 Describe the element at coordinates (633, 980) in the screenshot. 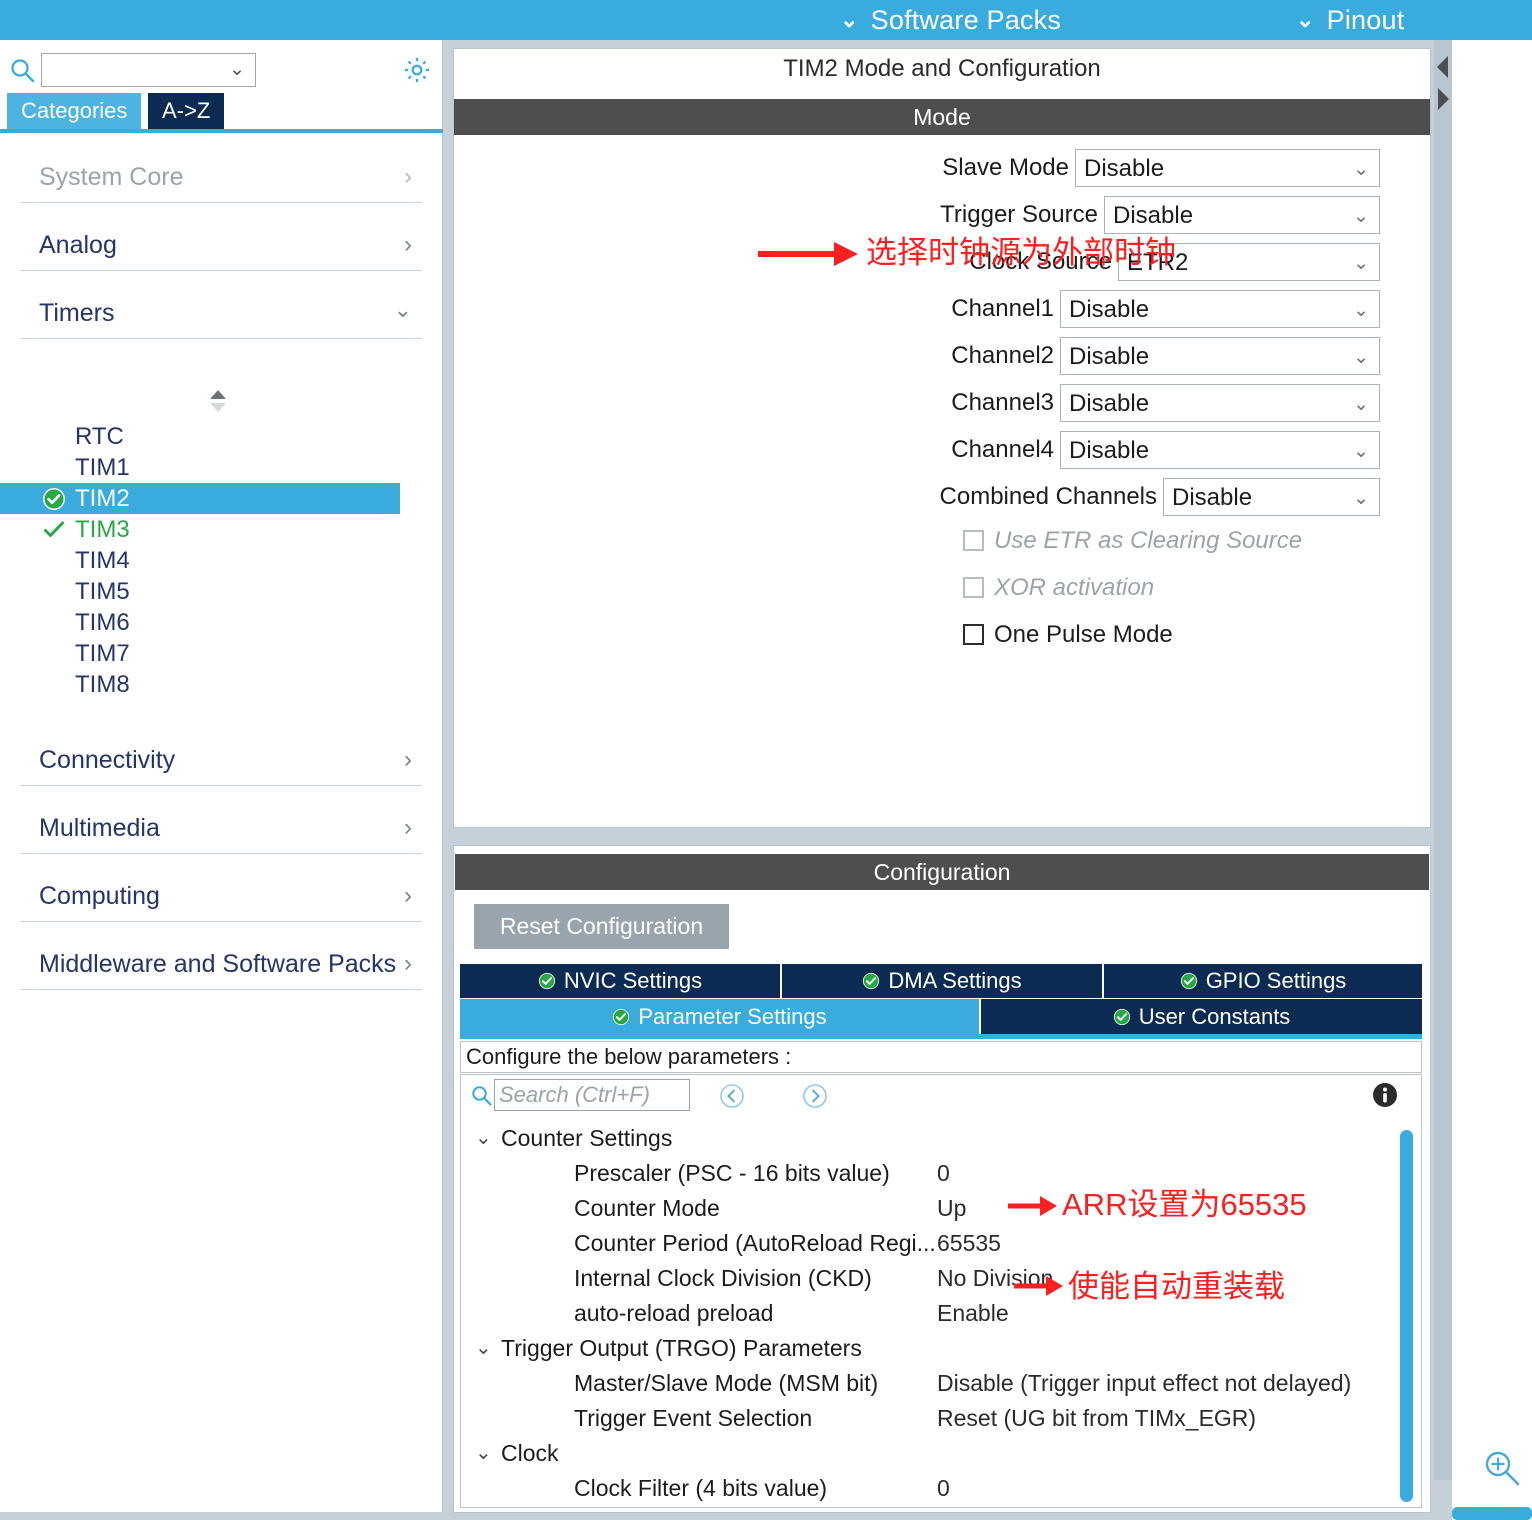

I see `tab-label: NVIC Settings` at that location.